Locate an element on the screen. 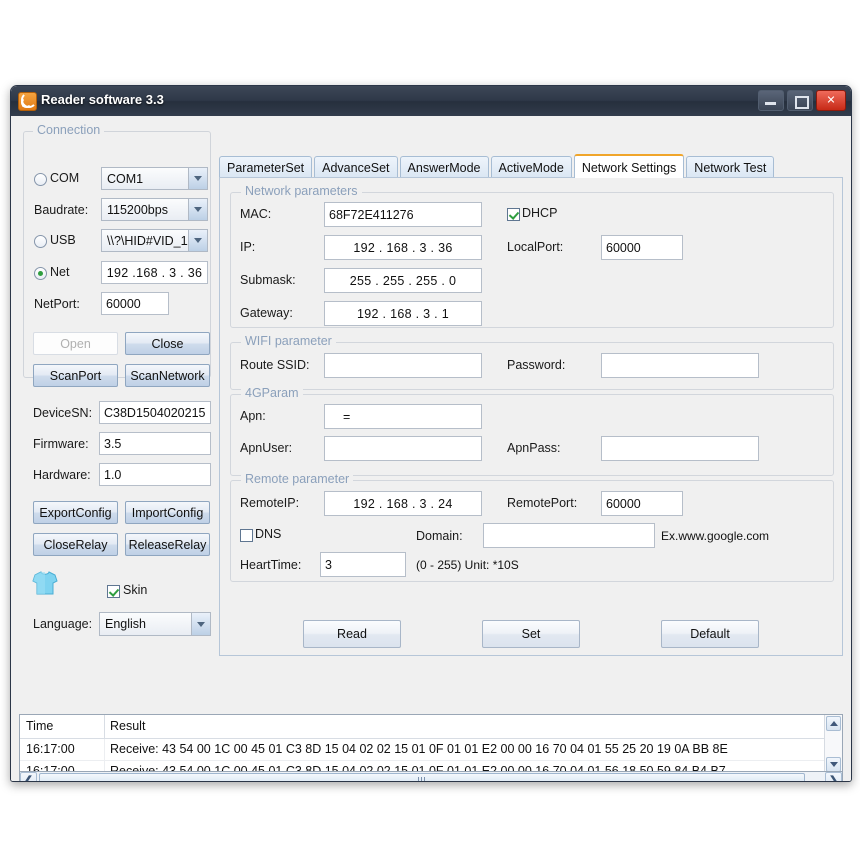 The image size is (860, 860). net-ip-value: 192 .168 . 3 . 36 is located at coordinates (154, 272).